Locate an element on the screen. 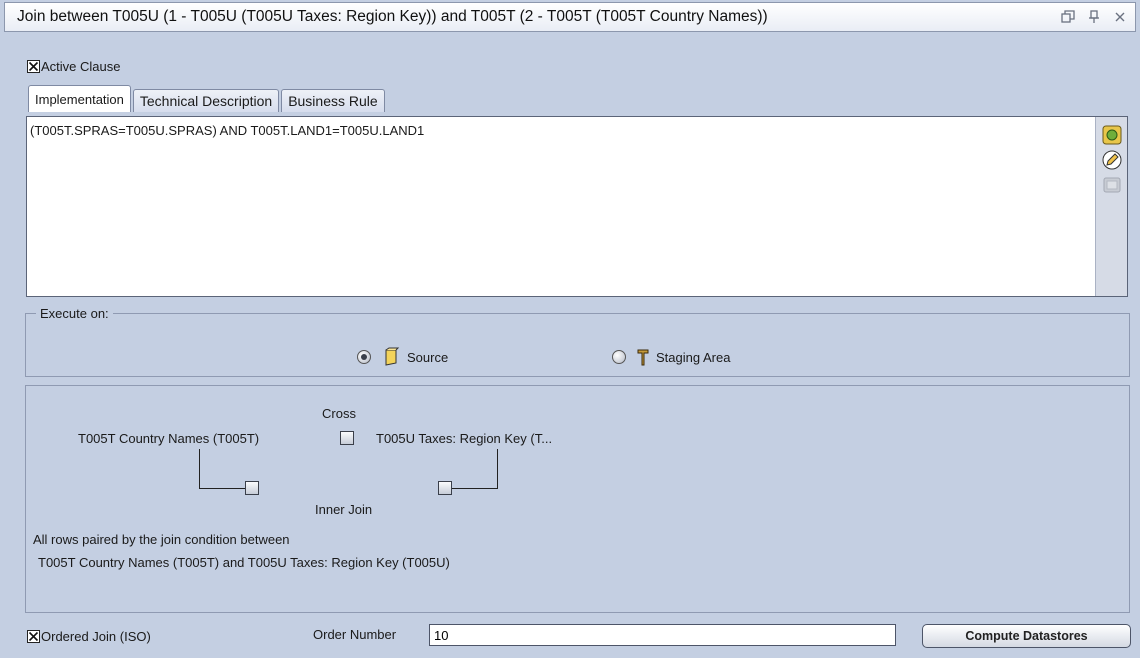  left-connector-vertical is located at coordinates (199, 469).